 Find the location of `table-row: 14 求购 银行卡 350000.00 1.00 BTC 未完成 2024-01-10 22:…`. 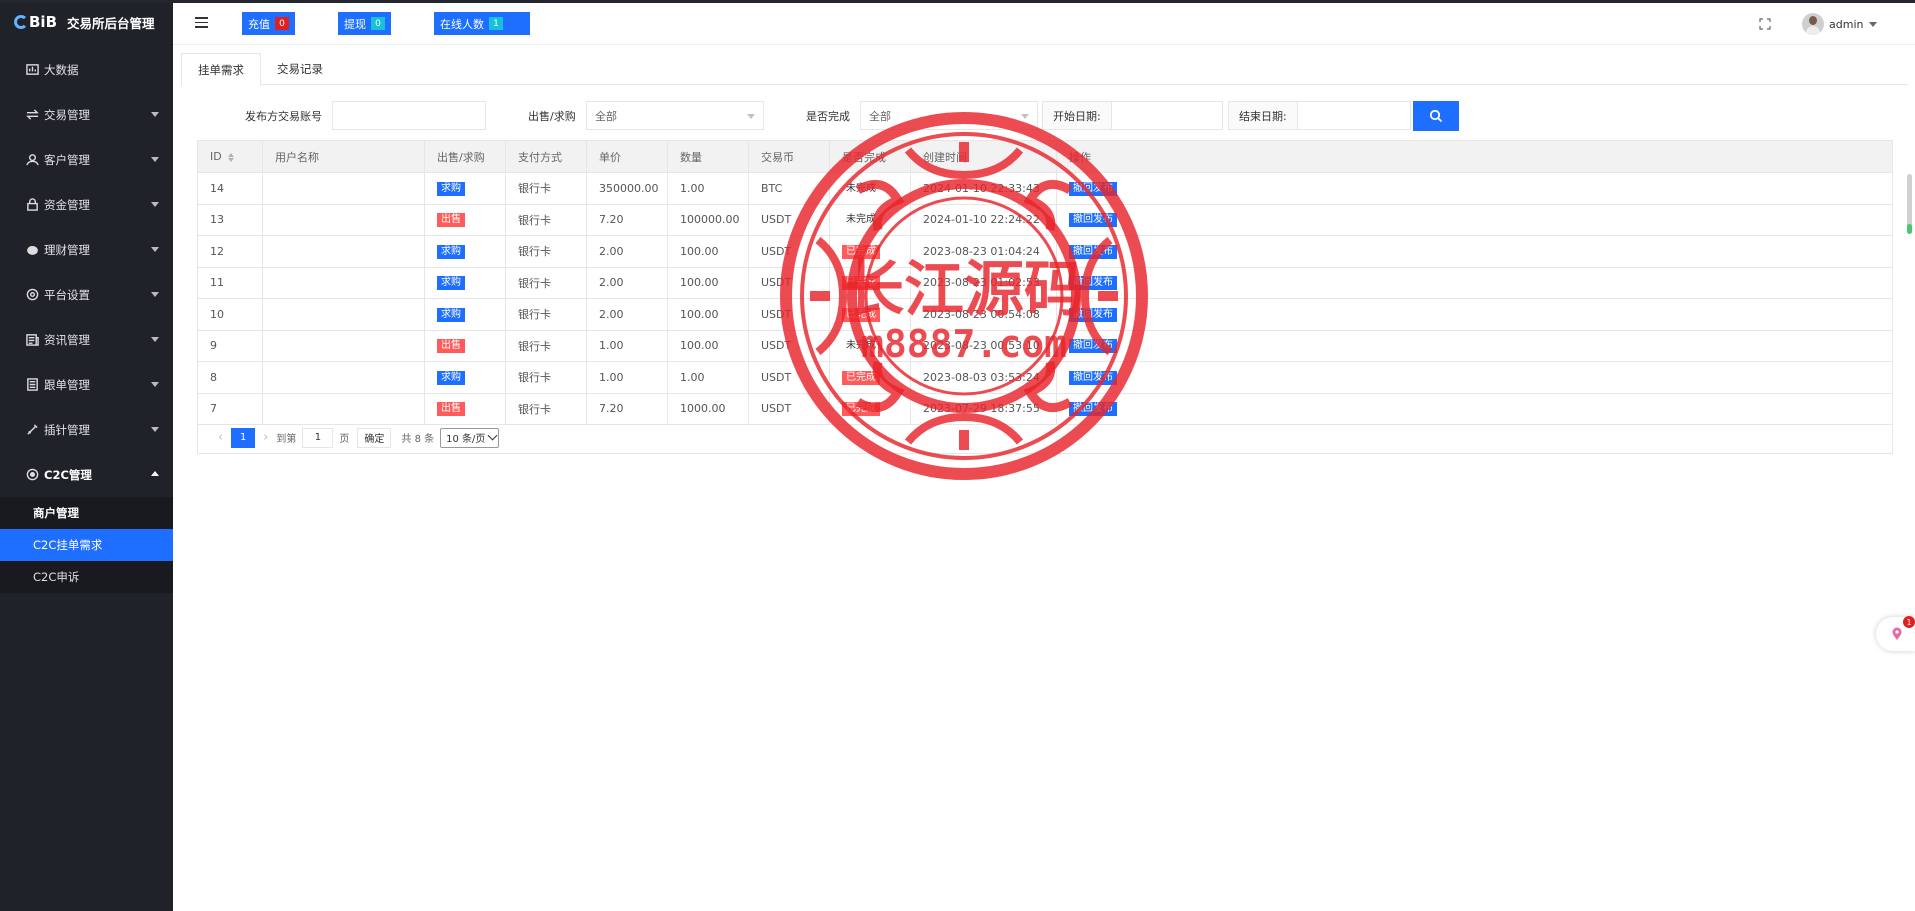

table-row: 14 求购 银行卡 350000.00 1.00 BTC 未完成 2024-01-10 22:… is located at coordinates (1045, 188).